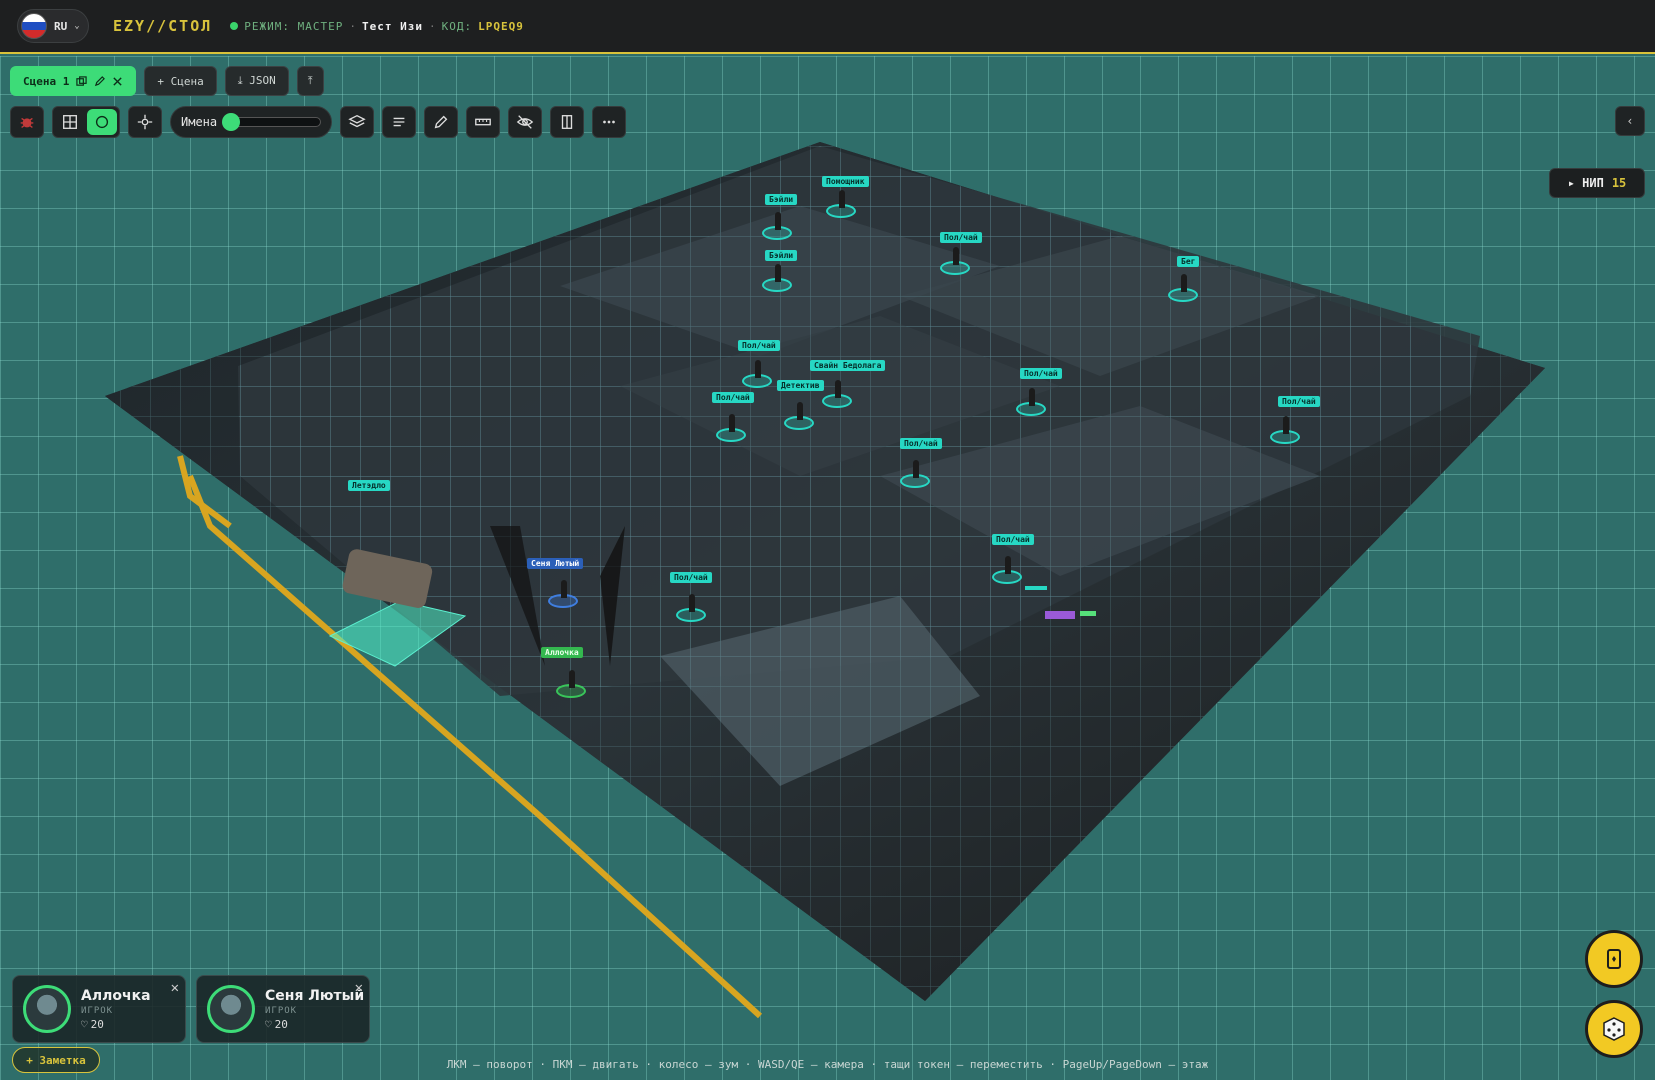 The height and width of the screenshot is (1080, 1655). I want to click on collapse-panel-button: ‹, so click(1630, 121).